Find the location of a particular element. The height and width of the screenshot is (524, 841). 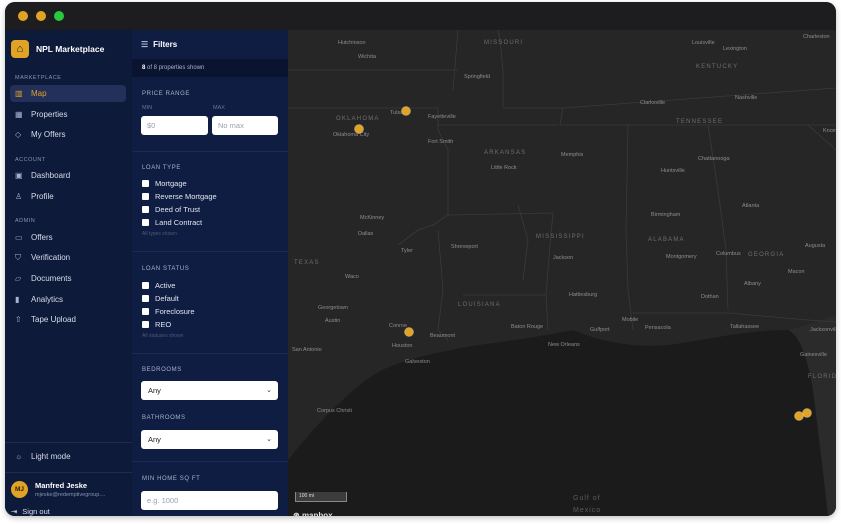

sidebar-item-tape-upload: ⇧ Tape Upload is located at coordinates (68, 319).